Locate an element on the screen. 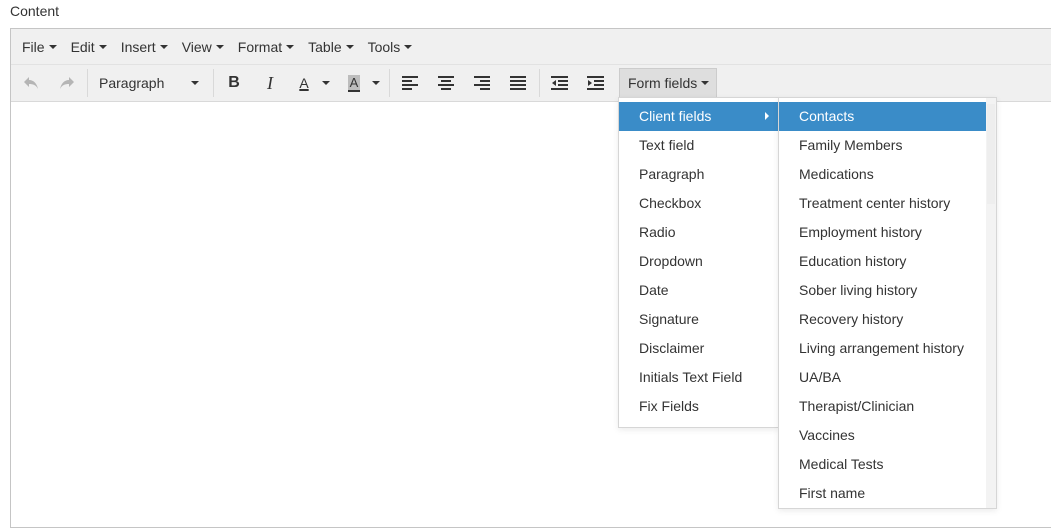  align-left-button is located at coordinates (410, 83).